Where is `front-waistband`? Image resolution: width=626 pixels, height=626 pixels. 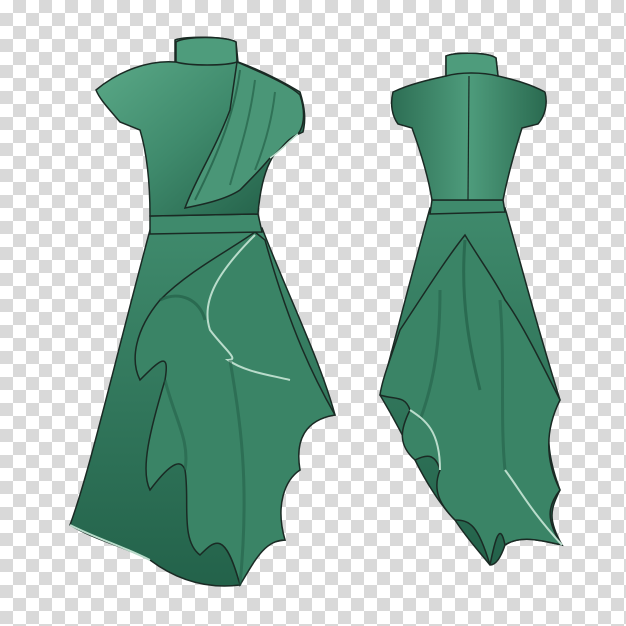 front-waistband is located at coordinates (206, 224).